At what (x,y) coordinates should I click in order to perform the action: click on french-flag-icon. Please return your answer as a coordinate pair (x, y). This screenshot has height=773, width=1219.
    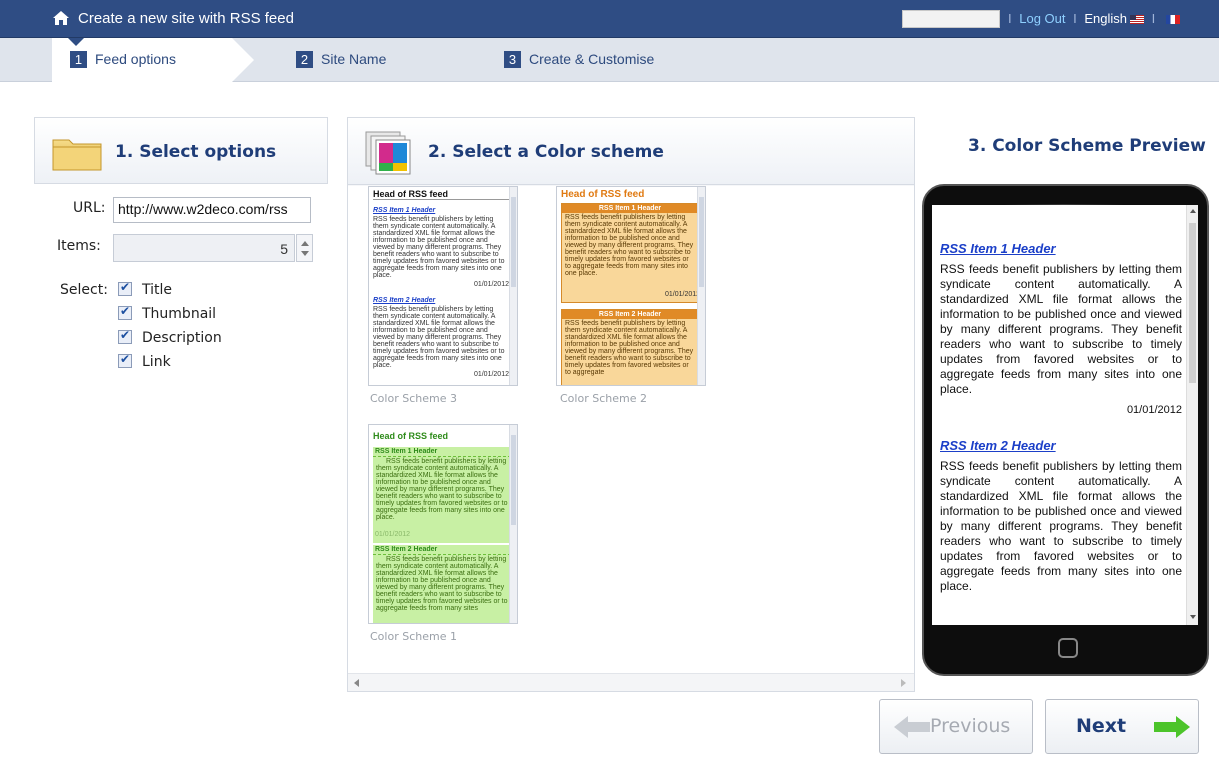
    Looking at the image, I should click on (1172, 20).